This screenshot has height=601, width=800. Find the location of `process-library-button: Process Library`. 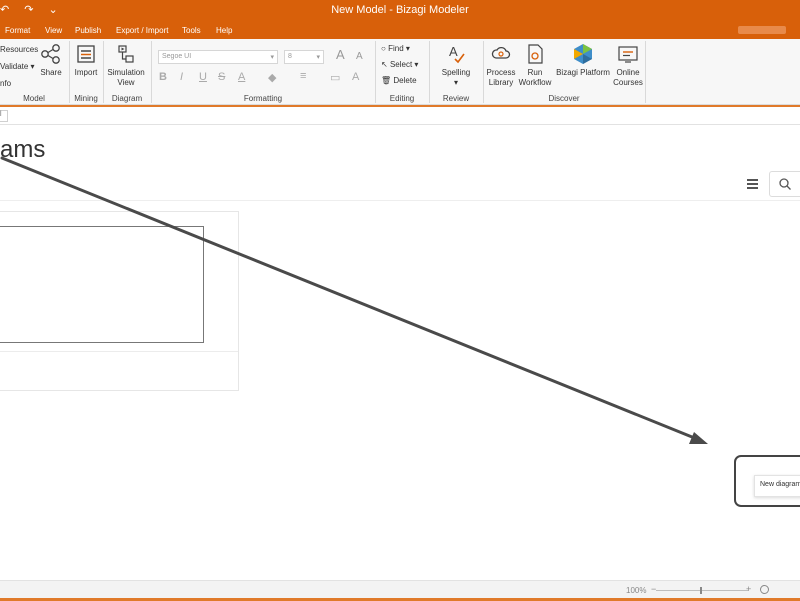

process-library-button: Process Library is located at coordinates (501, 65).